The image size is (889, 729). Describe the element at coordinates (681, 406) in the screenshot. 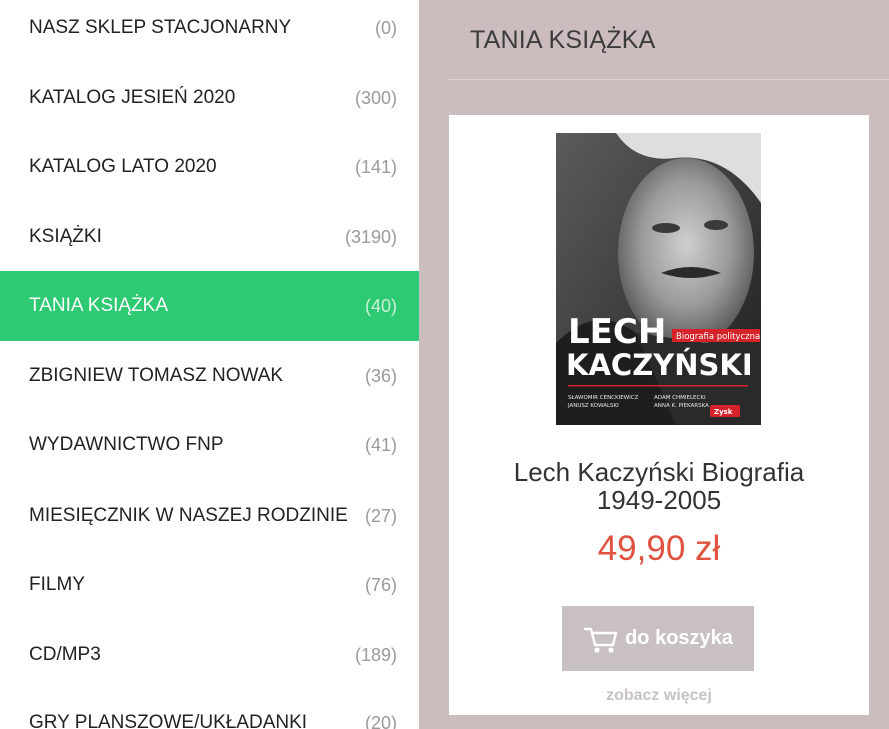

I see `cover-author-4: ANNA K. PIEKARSKA` at that location.